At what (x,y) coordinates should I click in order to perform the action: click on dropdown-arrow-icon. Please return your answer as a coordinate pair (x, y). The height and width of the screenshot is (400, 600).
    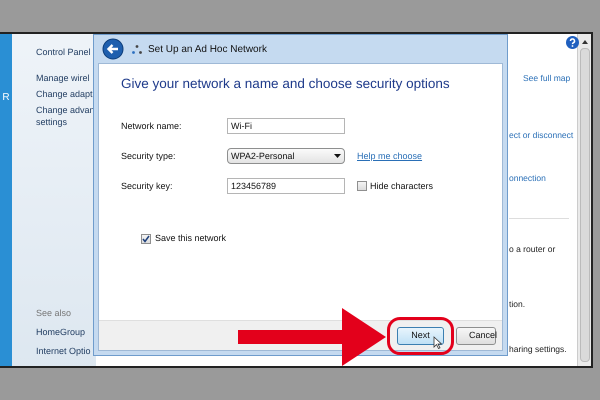
    Looking at the image, I should click on (337, 156).